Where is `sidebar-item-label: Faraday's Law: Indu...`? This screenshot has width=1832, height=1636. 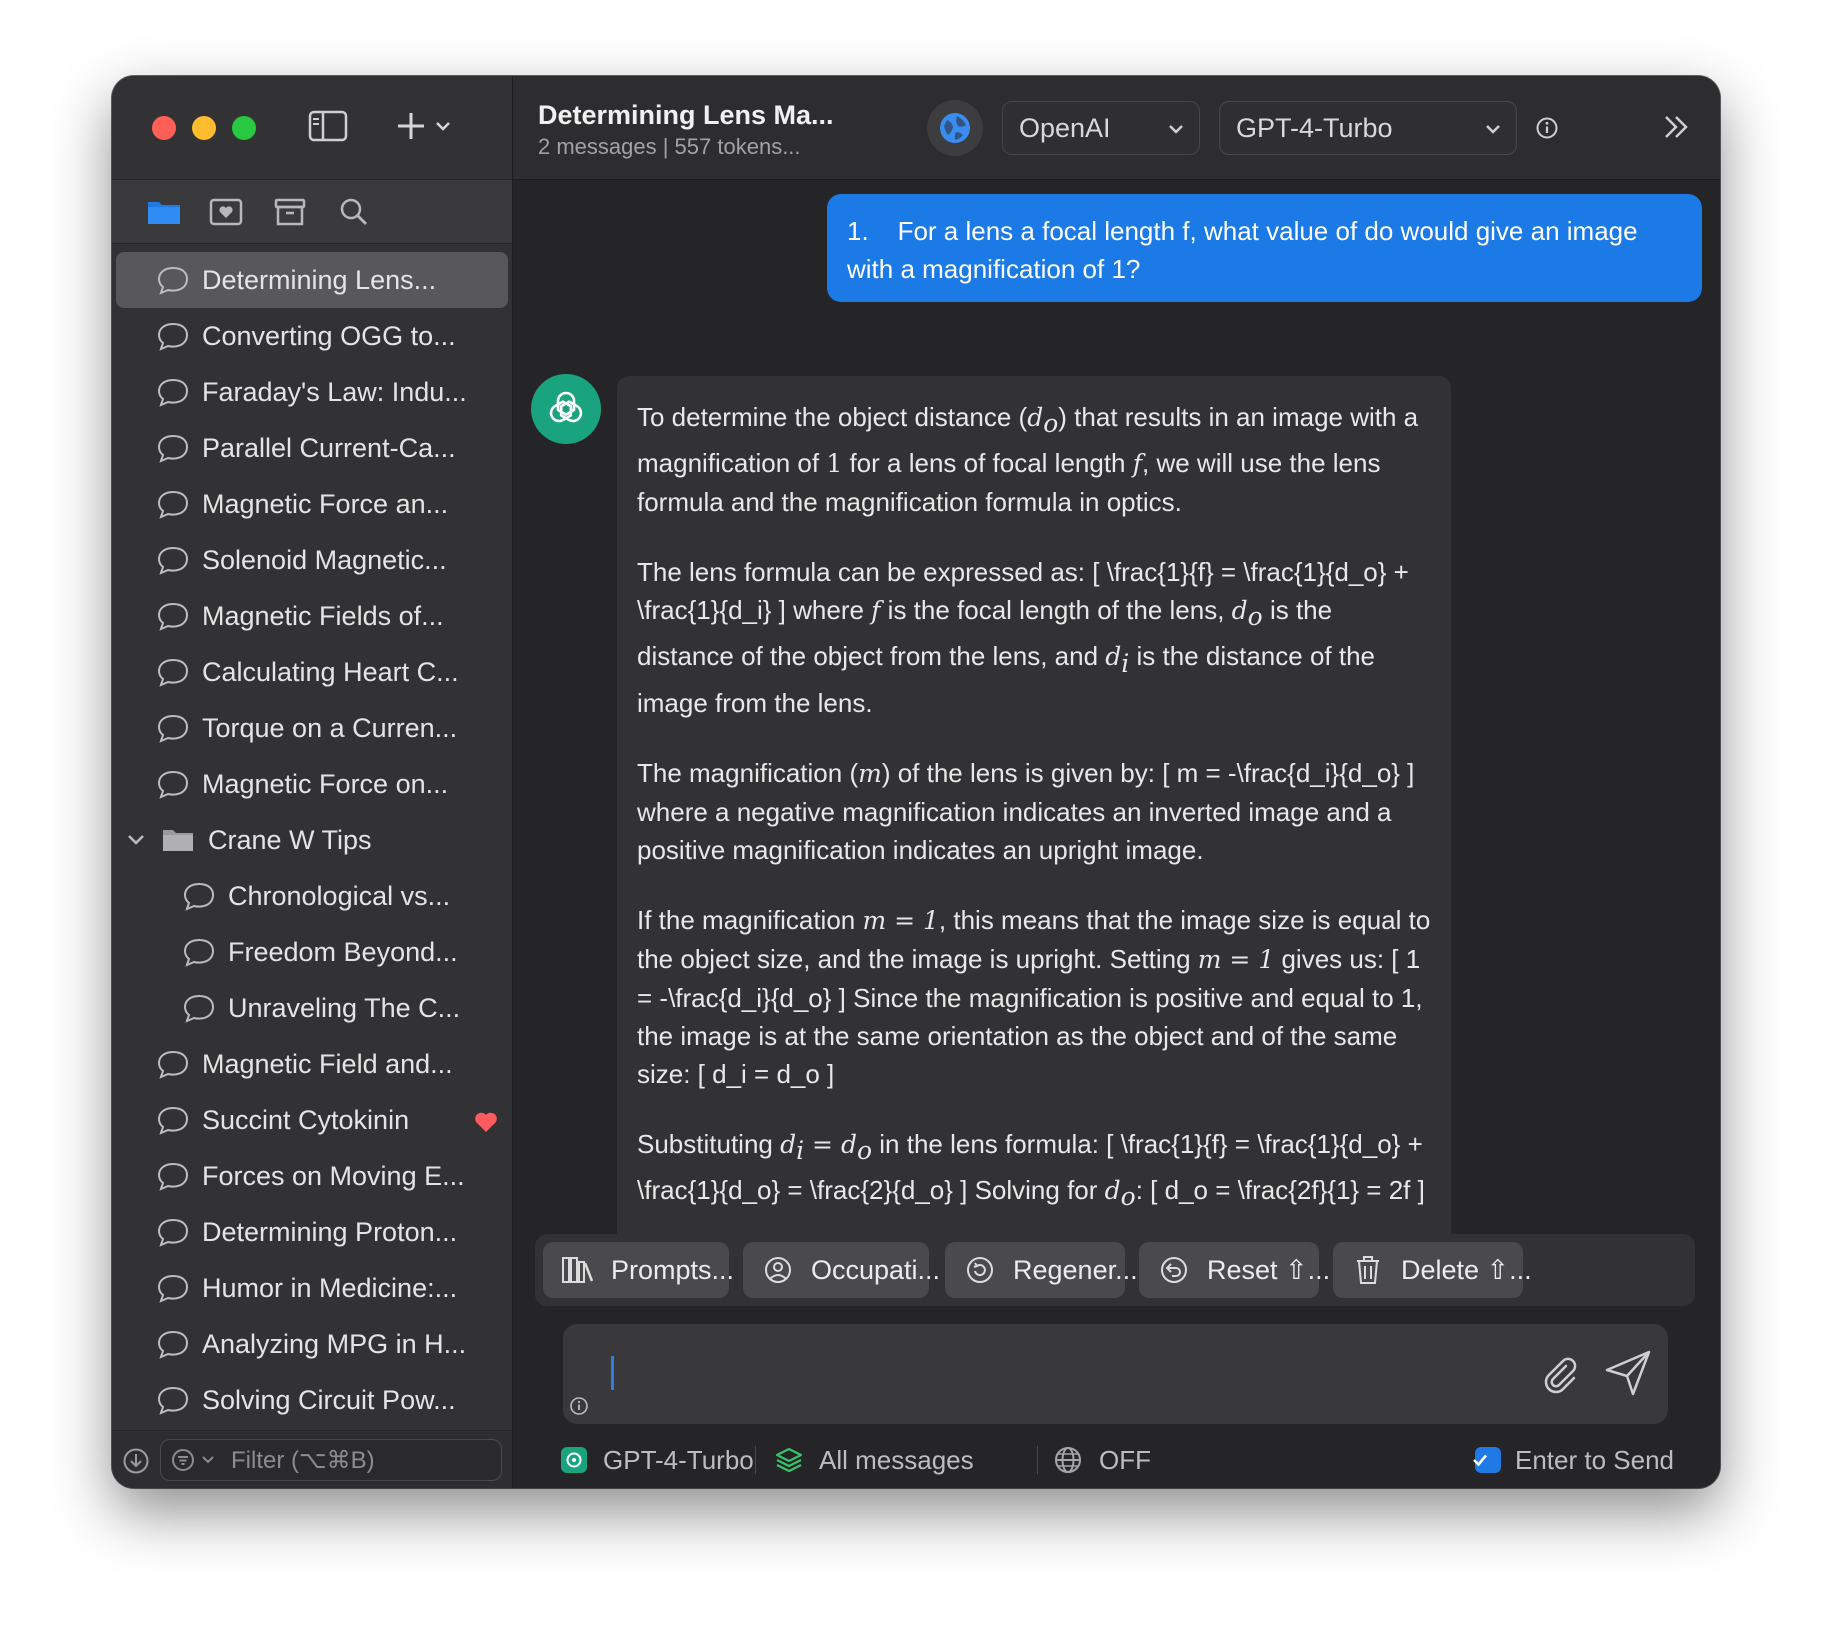
sidebar-item-label: Faraday's Law: Indu... is located at coordinates (334, 391).